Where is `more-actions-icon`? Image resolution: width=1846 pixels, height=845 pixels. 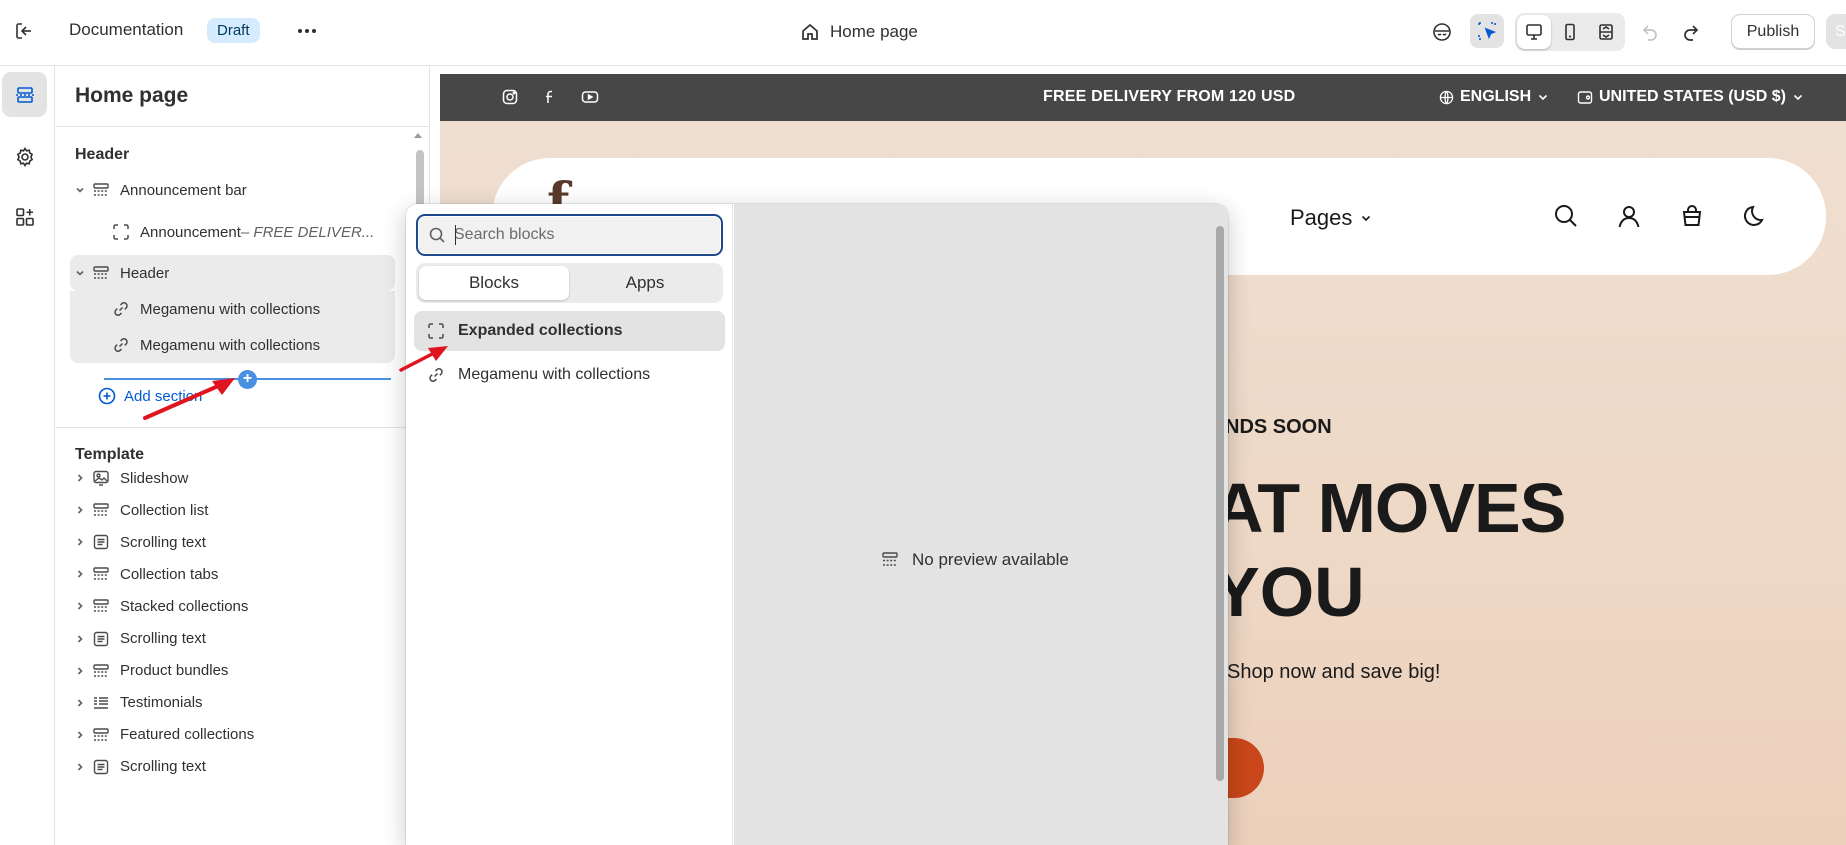 more-actions-icon is located at coordinates (307, 31).